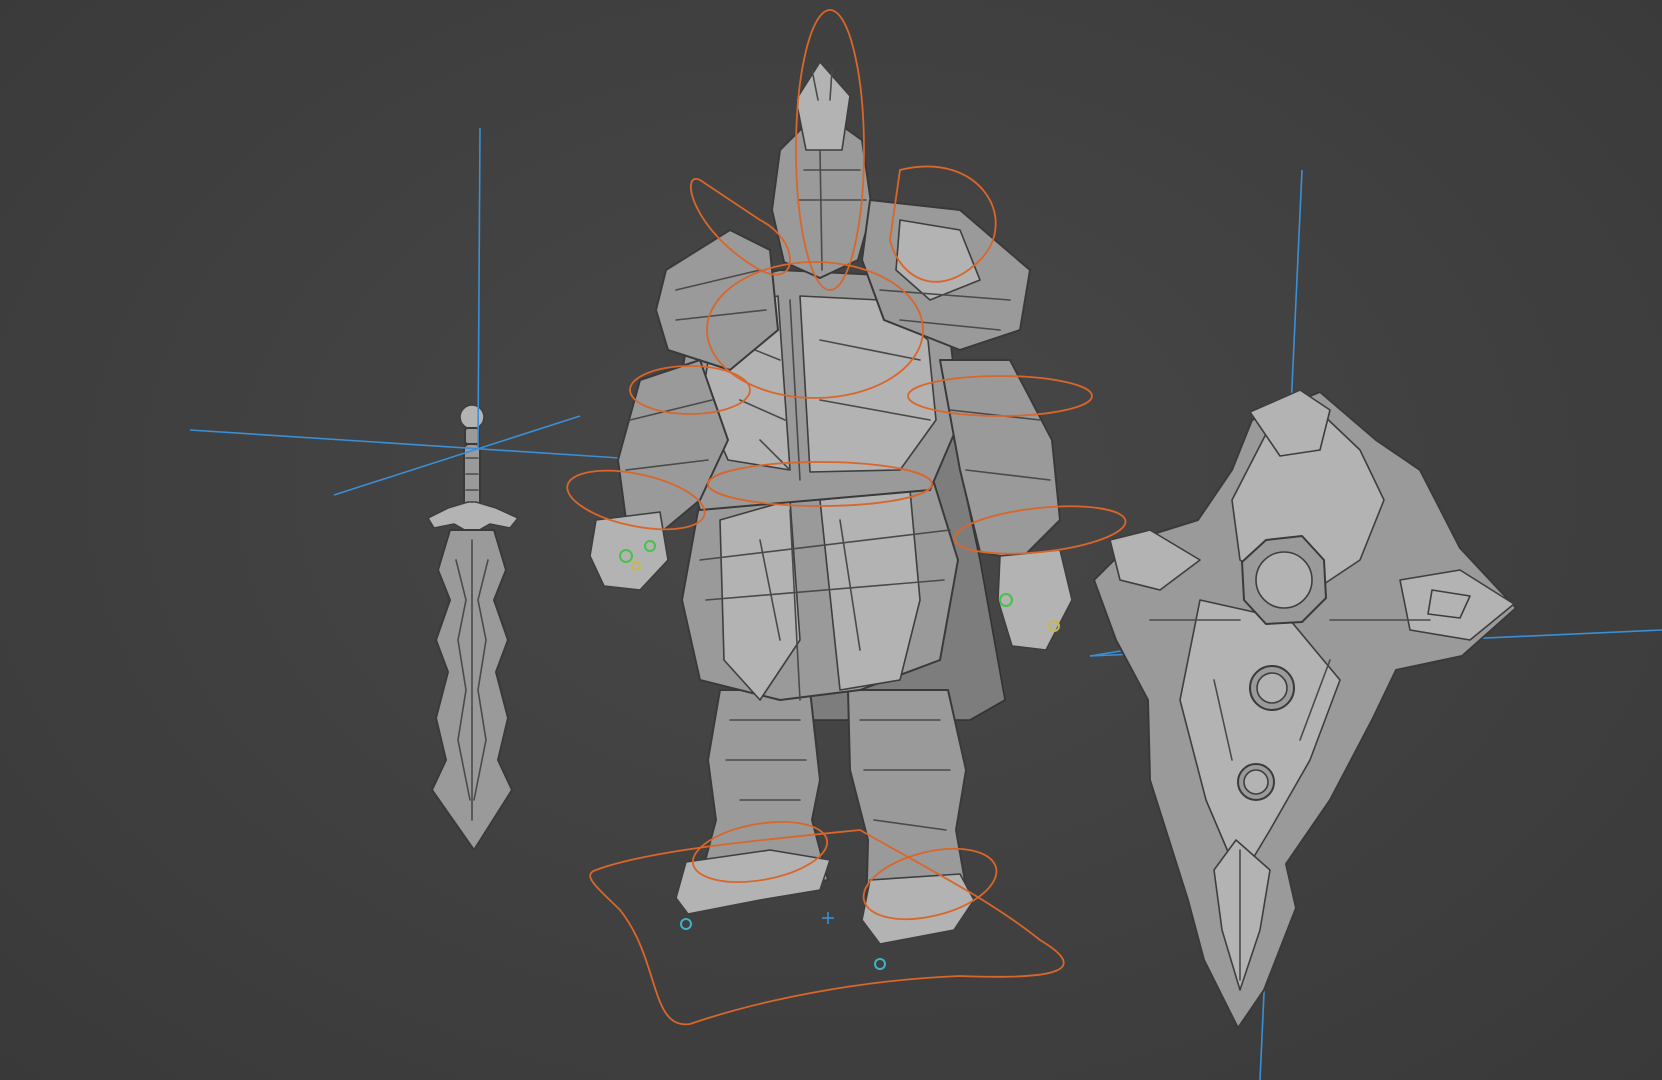  Describe the element at coordinates (405, 311) in the screenshot. I see `pivot-axis-icon` at that location.